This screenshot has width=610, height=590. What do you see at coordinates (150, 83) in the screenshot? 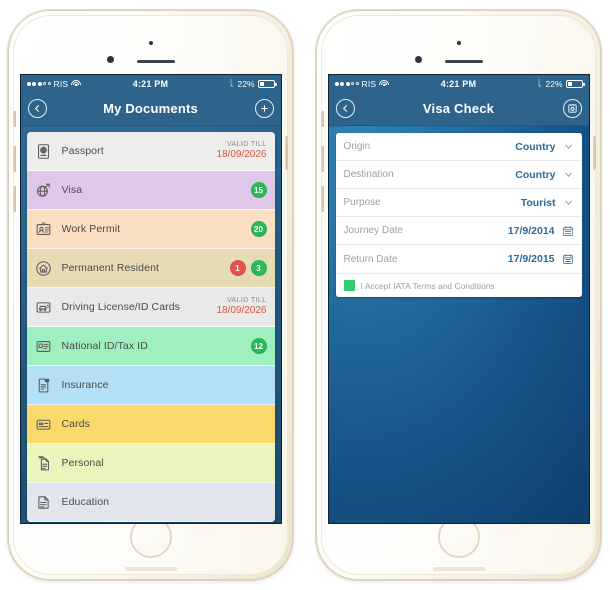
I see `status-bar-left: RIS 4:21 PM ᚳ 22%` at bounding box center [150, 83].